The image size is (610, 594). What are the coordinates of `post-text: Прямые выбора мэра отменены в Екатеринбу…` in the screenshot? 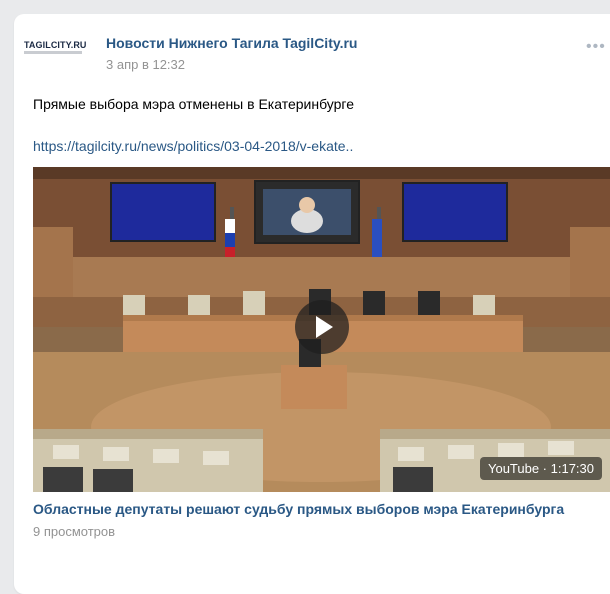 It's located at (194, 104).